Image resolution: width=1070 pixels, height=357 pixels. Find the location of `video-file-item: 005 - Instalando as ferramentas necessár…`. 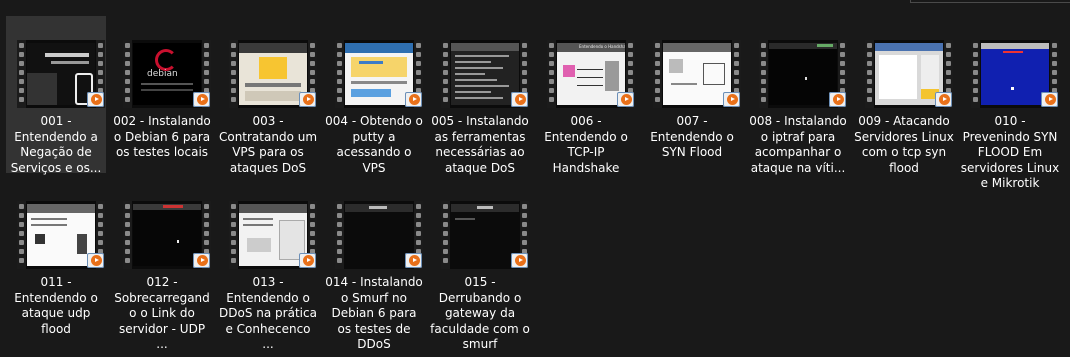

video-file-item: 005 - Instalando as ferramentas necessár… is located at coordinates (480, 95).